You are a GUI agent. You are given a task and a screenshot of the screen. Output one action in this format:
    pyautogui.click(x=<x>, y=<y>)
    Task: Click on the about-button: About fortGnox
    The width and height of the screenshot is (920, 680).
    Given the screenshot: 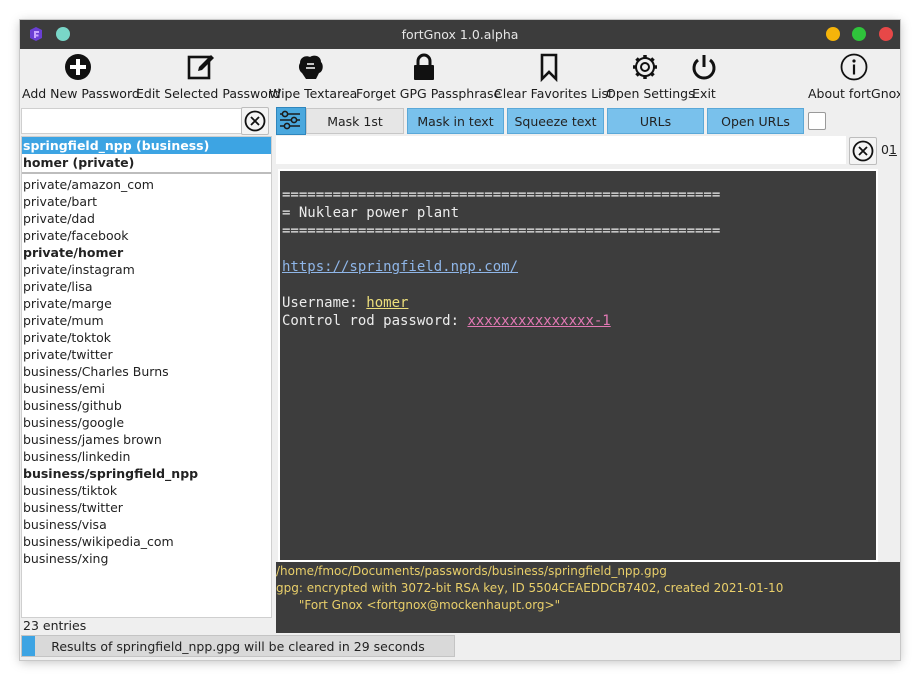 What is the action you would take?
    pyautogui.click(x=854, y=77)
    